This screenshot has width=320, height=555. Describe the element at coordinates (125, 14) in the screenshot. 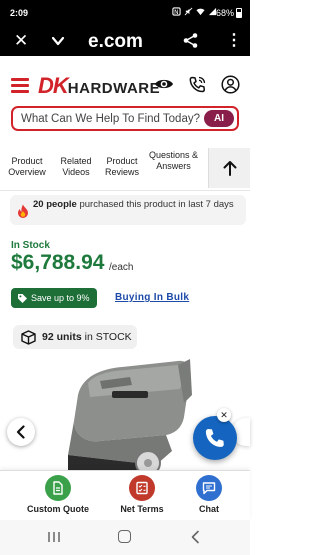

I see `status-bar: 2:09 N 68%` at that location.